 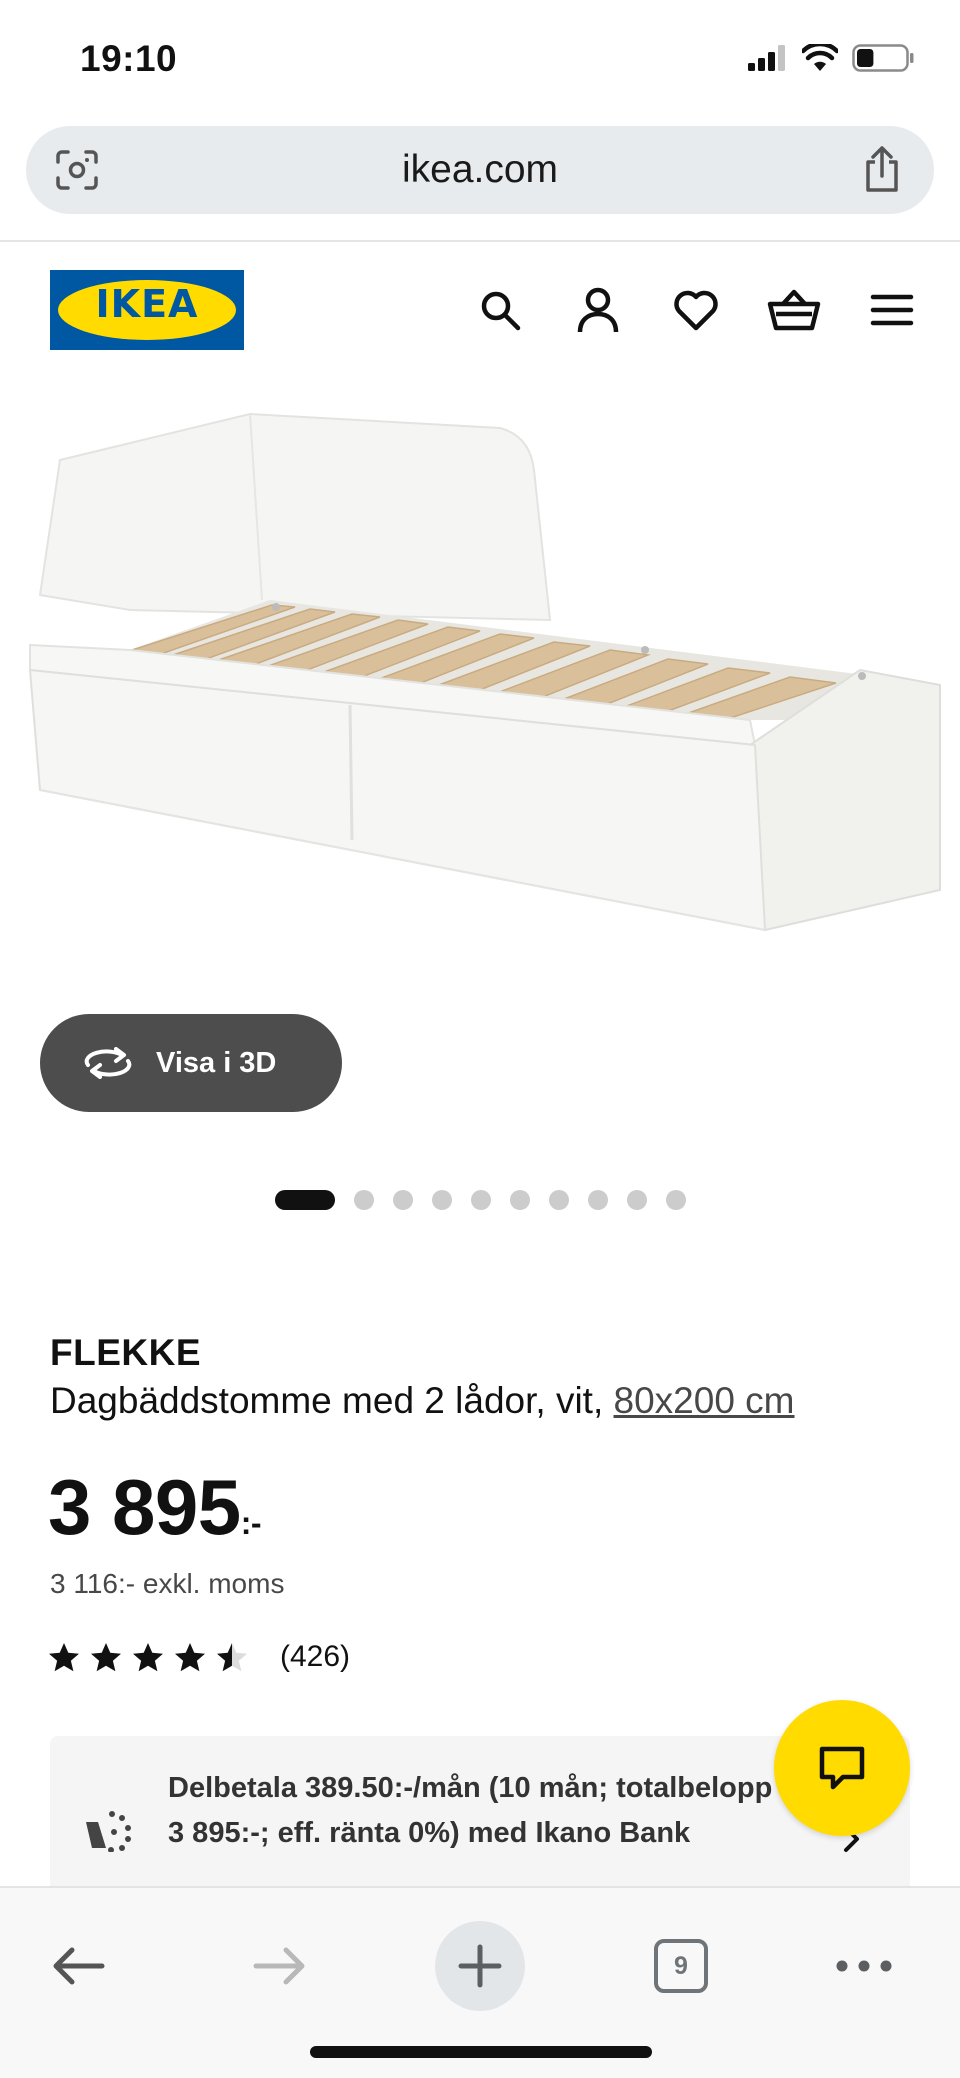 I want to click on home-indicator, so click(x=481, y=2052).